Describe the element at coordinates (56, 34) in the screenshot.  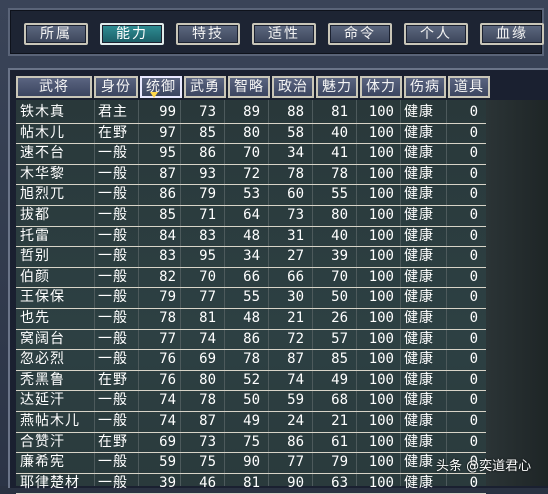
I see `tab-affiliation: 所属` at that location.